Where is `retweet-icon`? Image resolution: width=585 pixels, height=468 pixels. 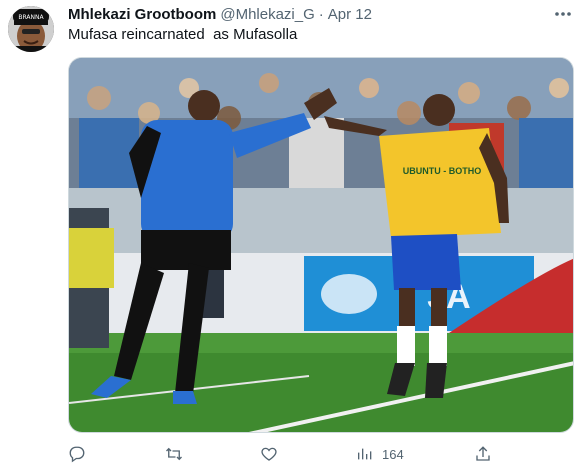
retweet-icon is located at coordinates (174, 454).